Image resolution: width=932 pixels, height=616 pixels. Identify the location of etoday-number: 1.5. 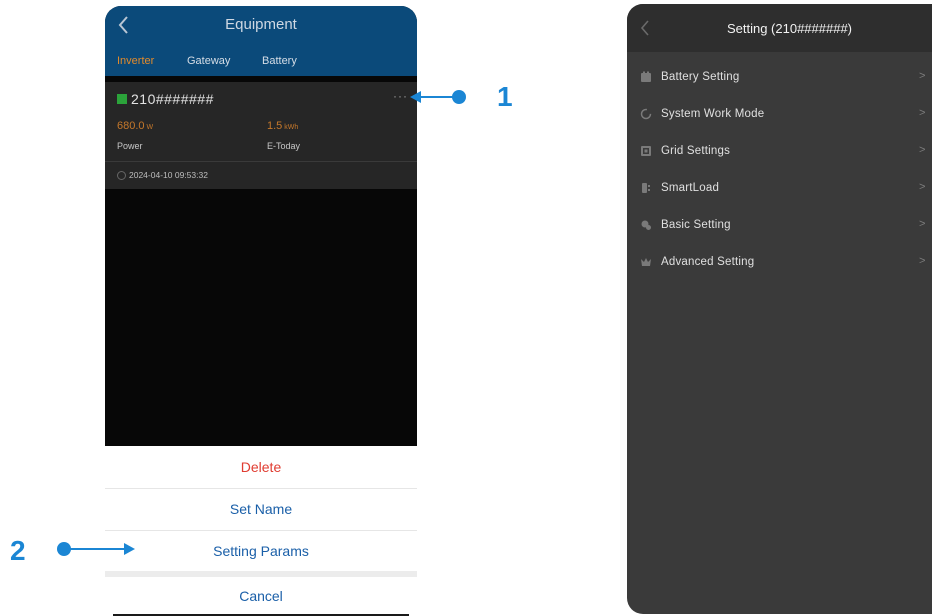
(275, 126).